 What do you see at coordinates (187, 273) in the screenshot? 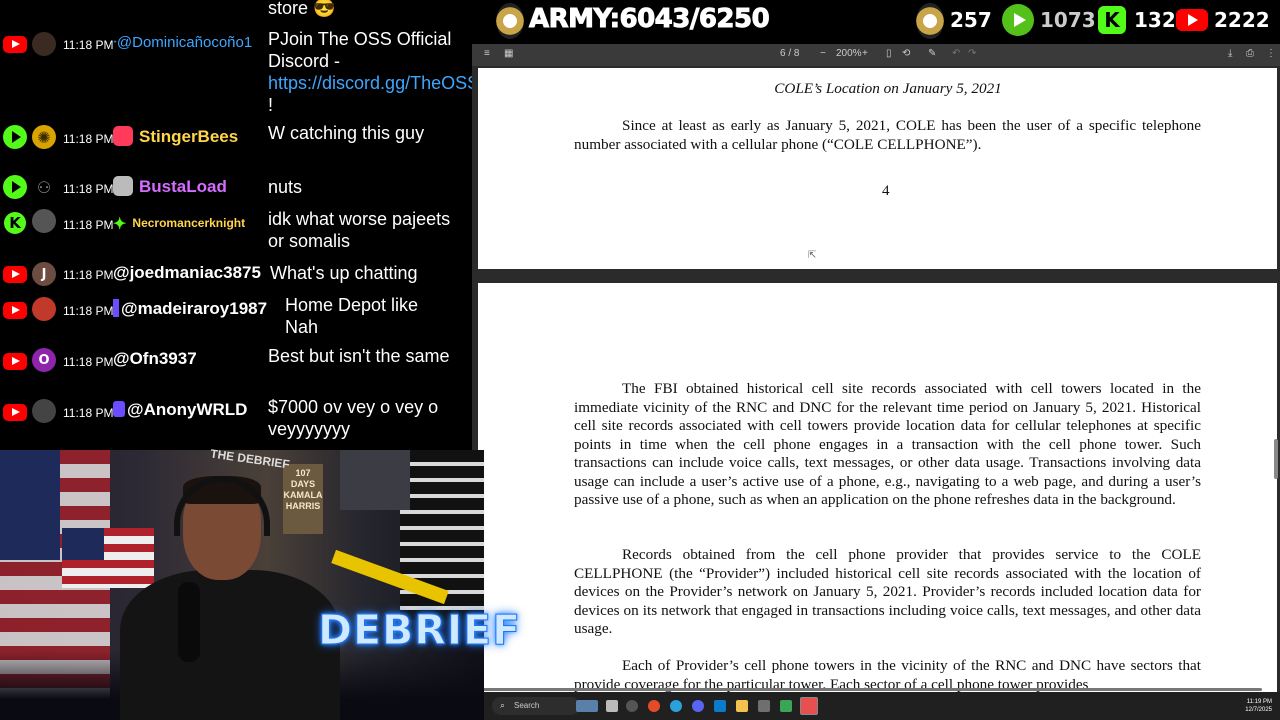
I see `message-username: @joedmaniac3875` at bounding box center [187, 273].